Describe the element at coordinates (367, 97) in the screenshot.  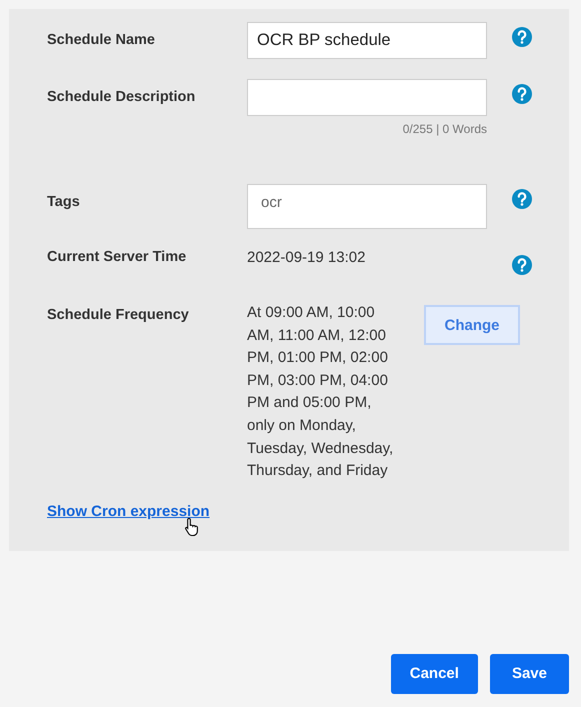
I see `input-field` at that location.